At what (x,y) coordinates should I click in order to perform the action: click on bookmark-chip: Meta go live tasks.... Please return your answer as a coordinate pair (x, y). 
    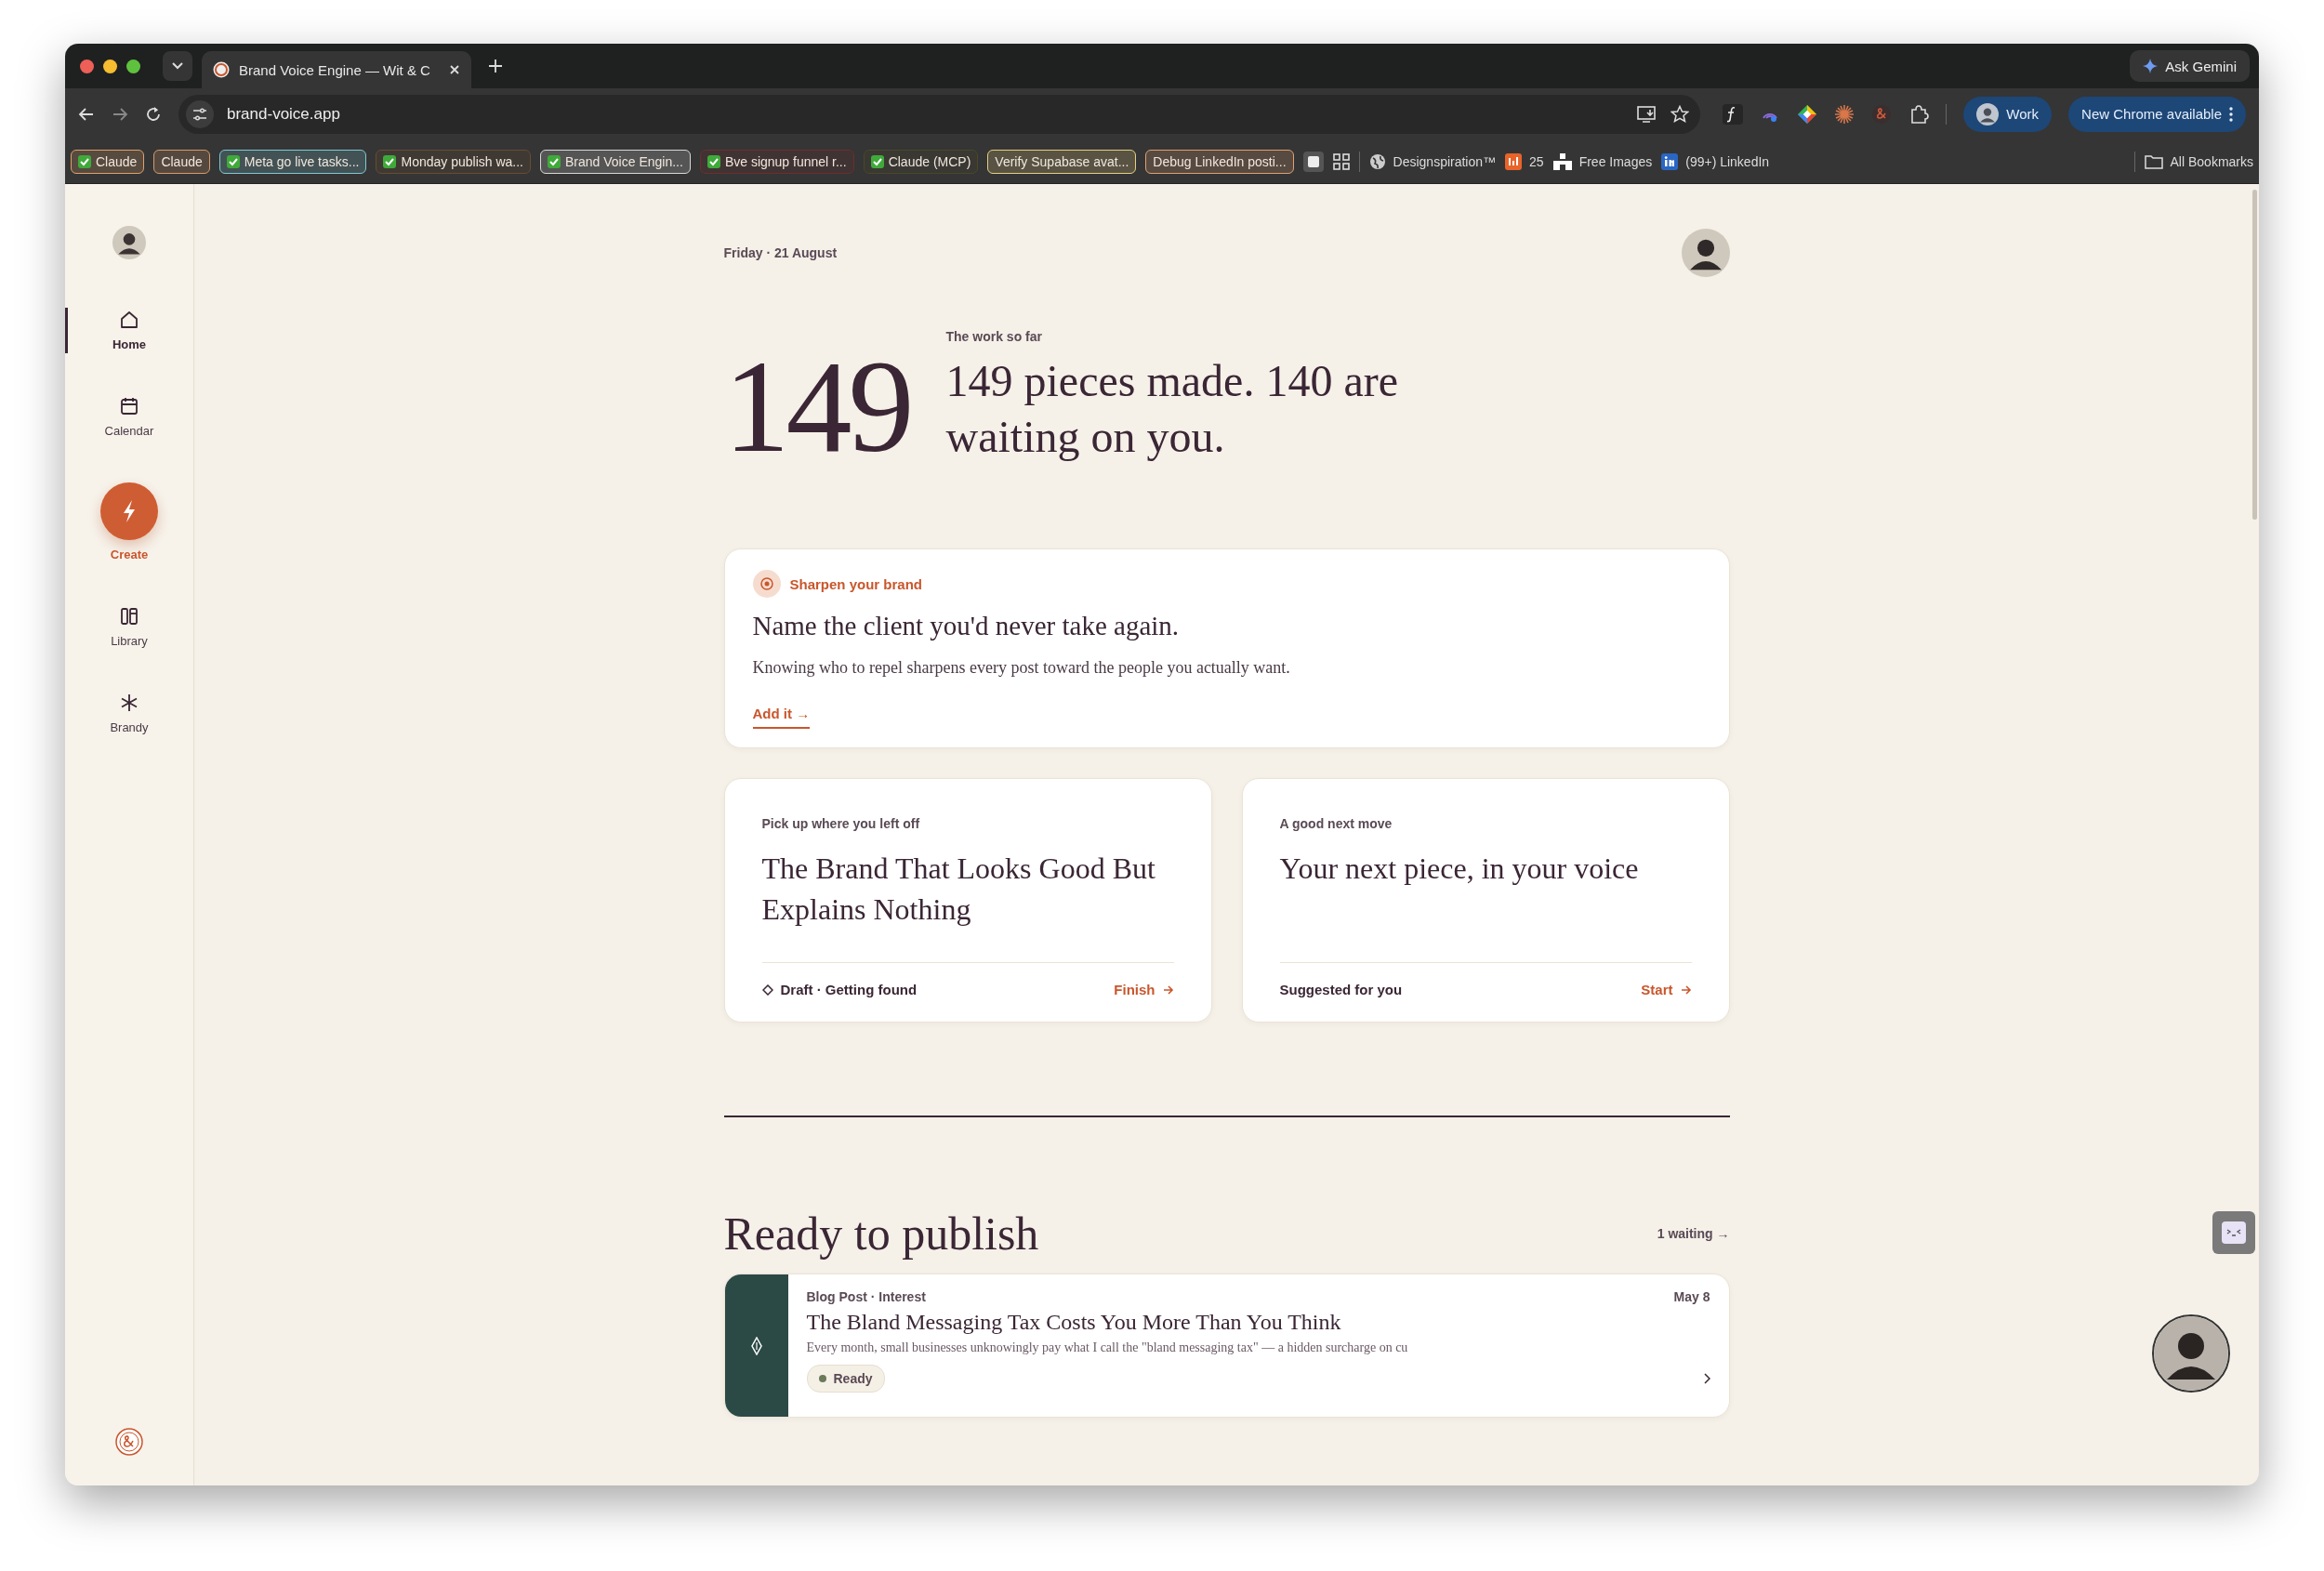
    Looking at the image, I should click on (292, 161).